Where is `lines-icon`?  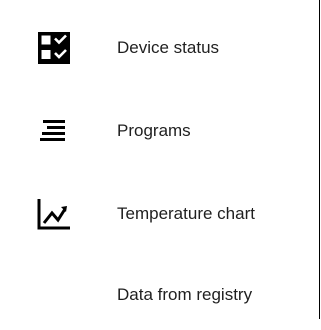
lines-icon is located at coordinates (54, 131).